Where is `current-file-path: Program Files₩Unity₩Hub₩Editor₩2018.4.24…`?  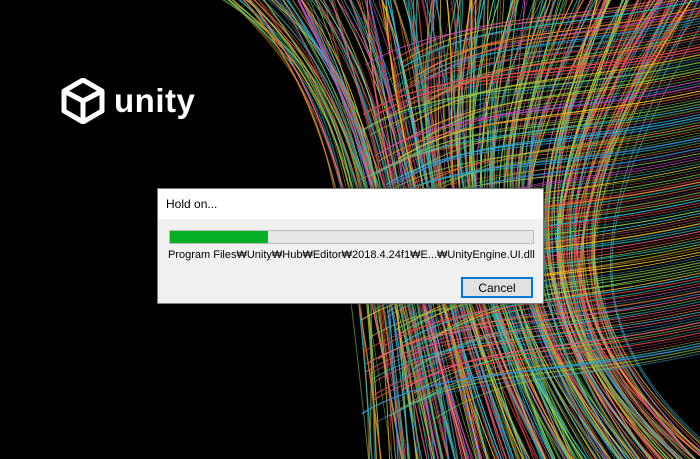 current-file-path: Program Files₩Unity₩Hub₩Editor₩2018.4.24… is located at coordinates (351, 255).